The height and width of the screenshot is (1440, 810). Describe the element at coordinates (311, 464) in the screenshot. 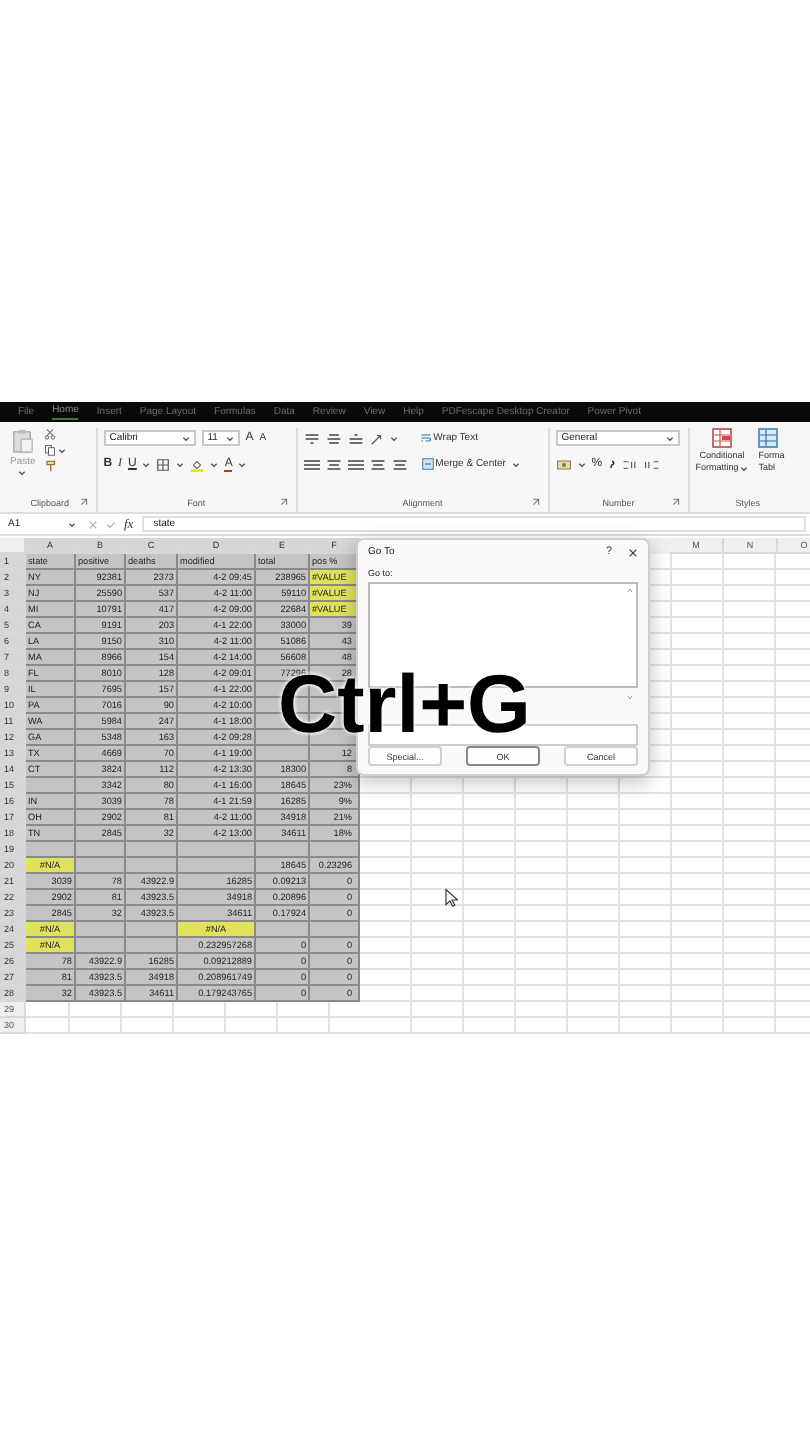

I see `align-left-icon` at that location.